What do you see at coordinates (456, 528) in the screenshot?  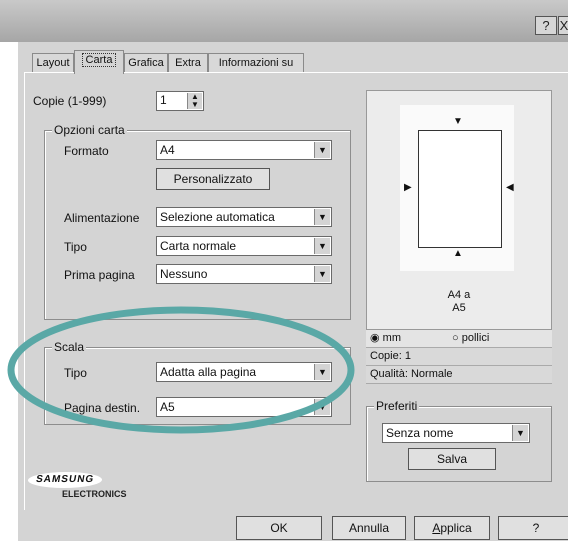 I see `apply-label-rest: pplica` at bounding box center [456, 528].